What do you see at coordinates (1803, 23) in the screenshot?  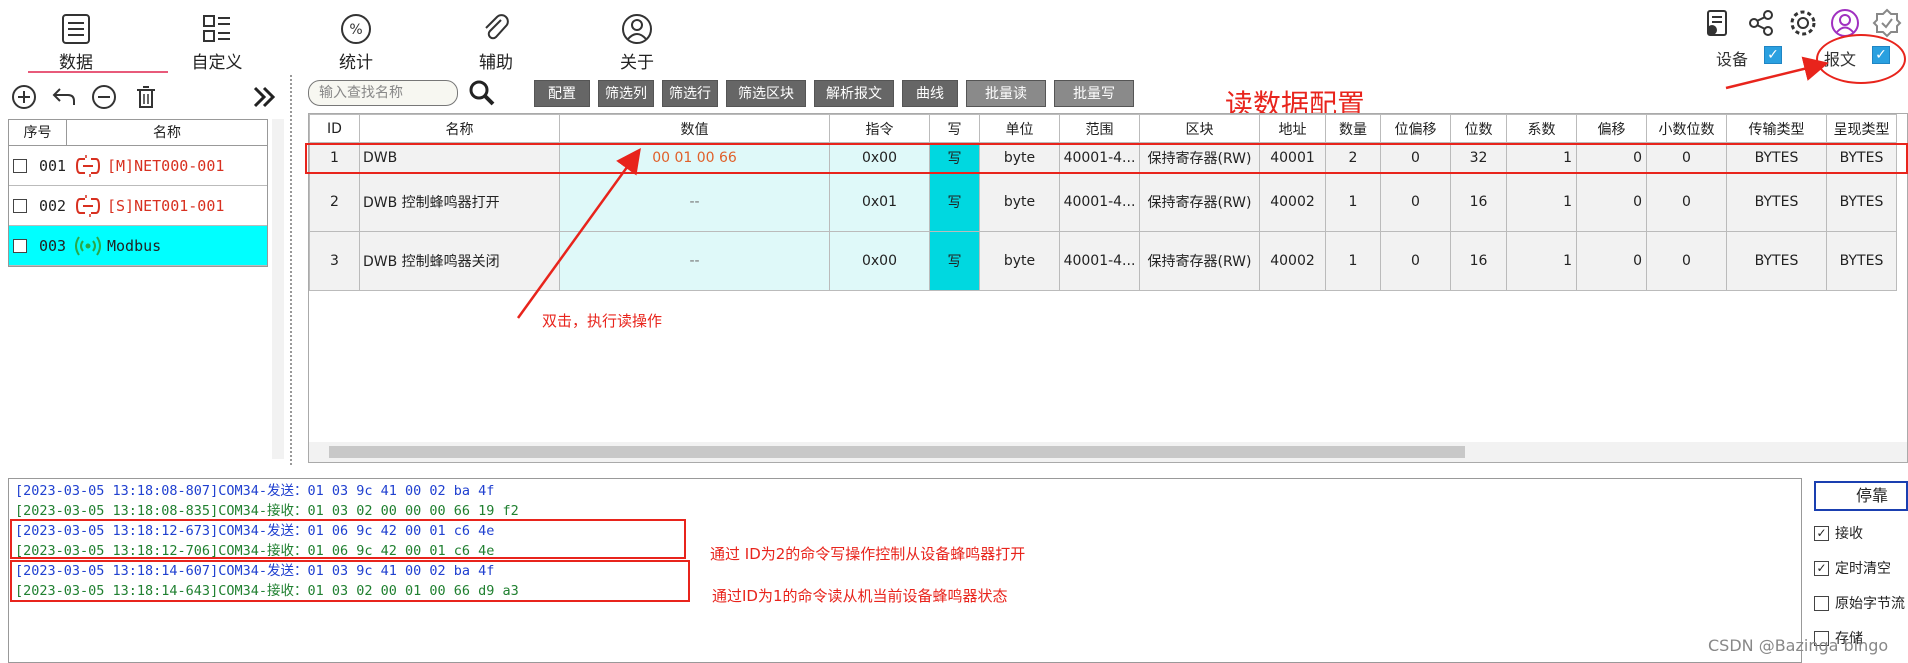 I see `gear-icon` at bounding box center [1803, 23].